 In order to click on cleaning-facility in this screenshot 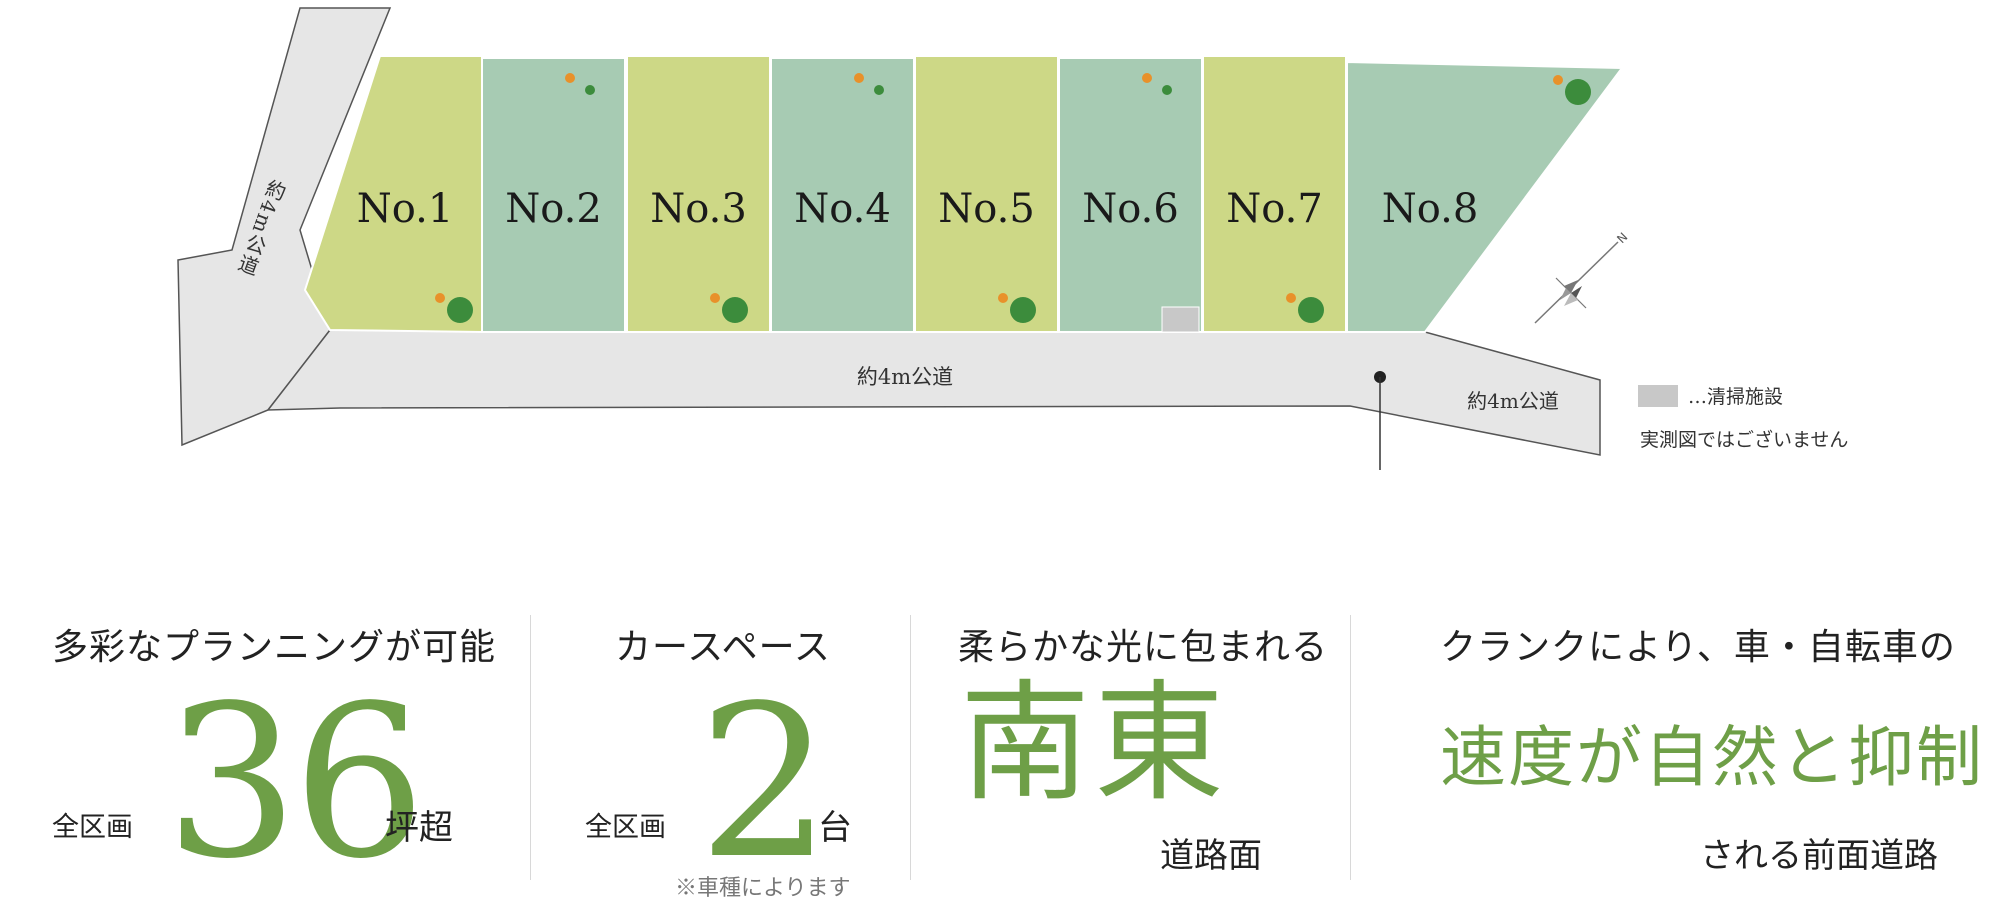, I will do `click(1180, 319)`.